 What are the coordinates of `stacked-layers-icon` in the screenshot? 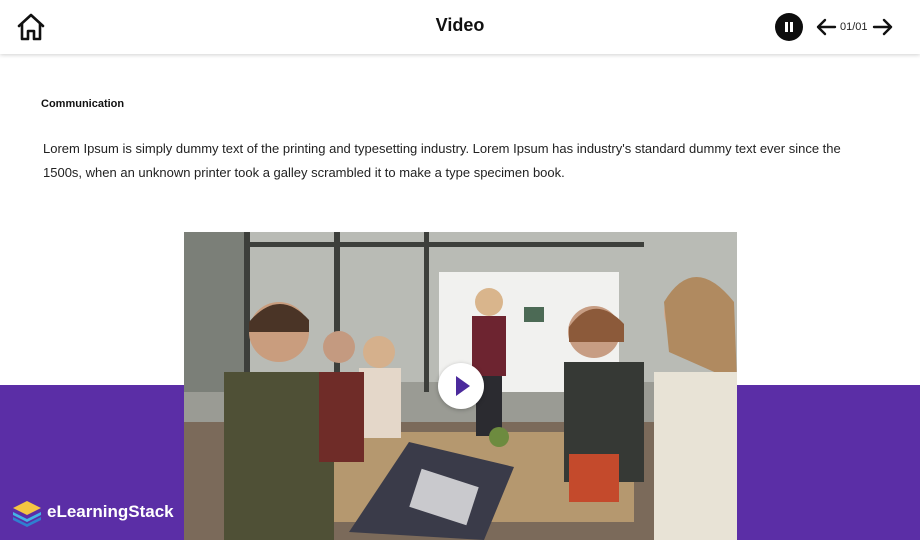 It's located at (27, 514).